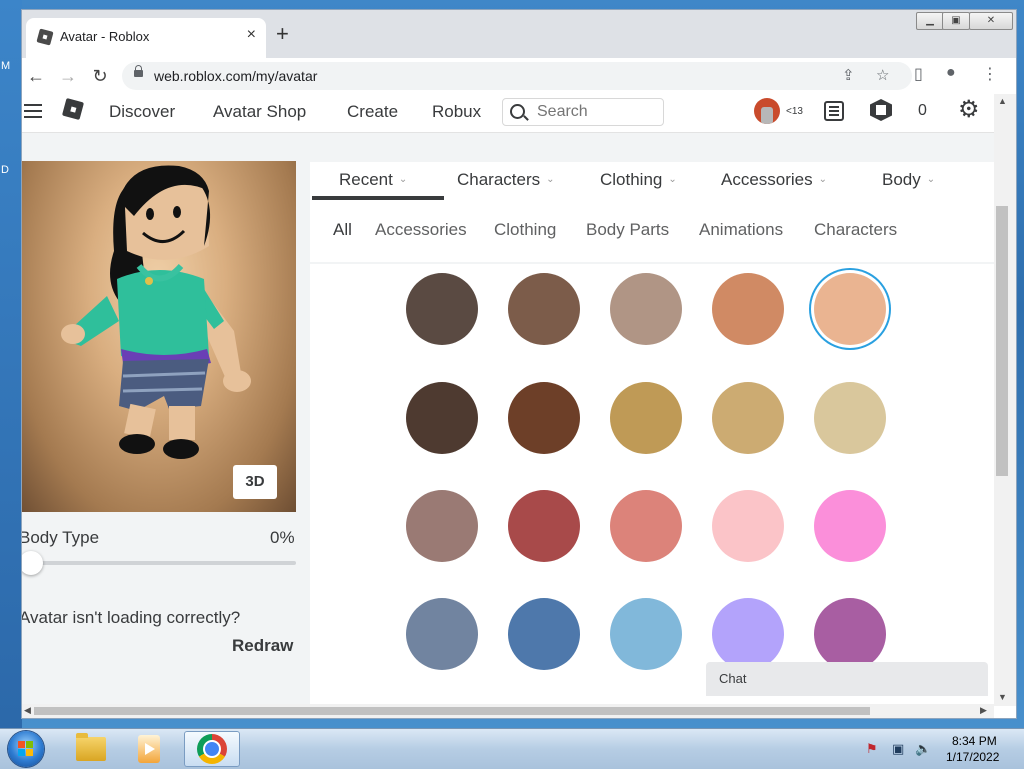 The image size is (1024, 769). Describe the element at coordinates (774, 180) in the screenshot. I see `tab-accessories: Accessories ⌄` at that location.